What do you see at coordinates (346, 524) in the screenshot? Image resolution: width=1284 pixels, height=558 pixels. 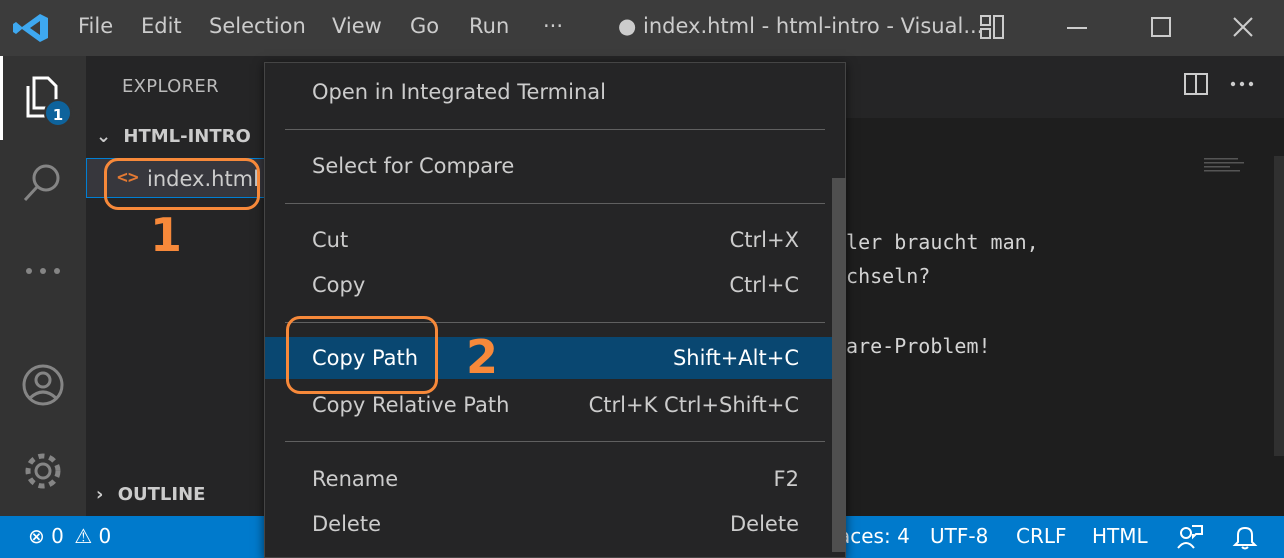 I see `menu-item-label: Delete` at bounding box center [346, 524].